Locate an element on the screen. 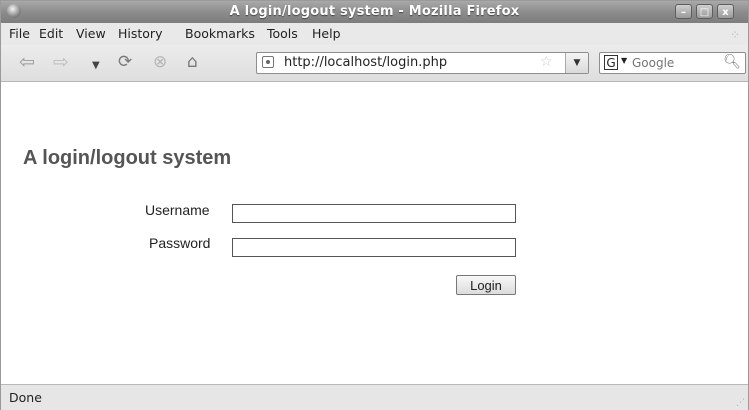 The height and width of the screenshot is (410, 749). window-title: A login/logout system - Mozilla Firefox is located at coordinates (374, 11).